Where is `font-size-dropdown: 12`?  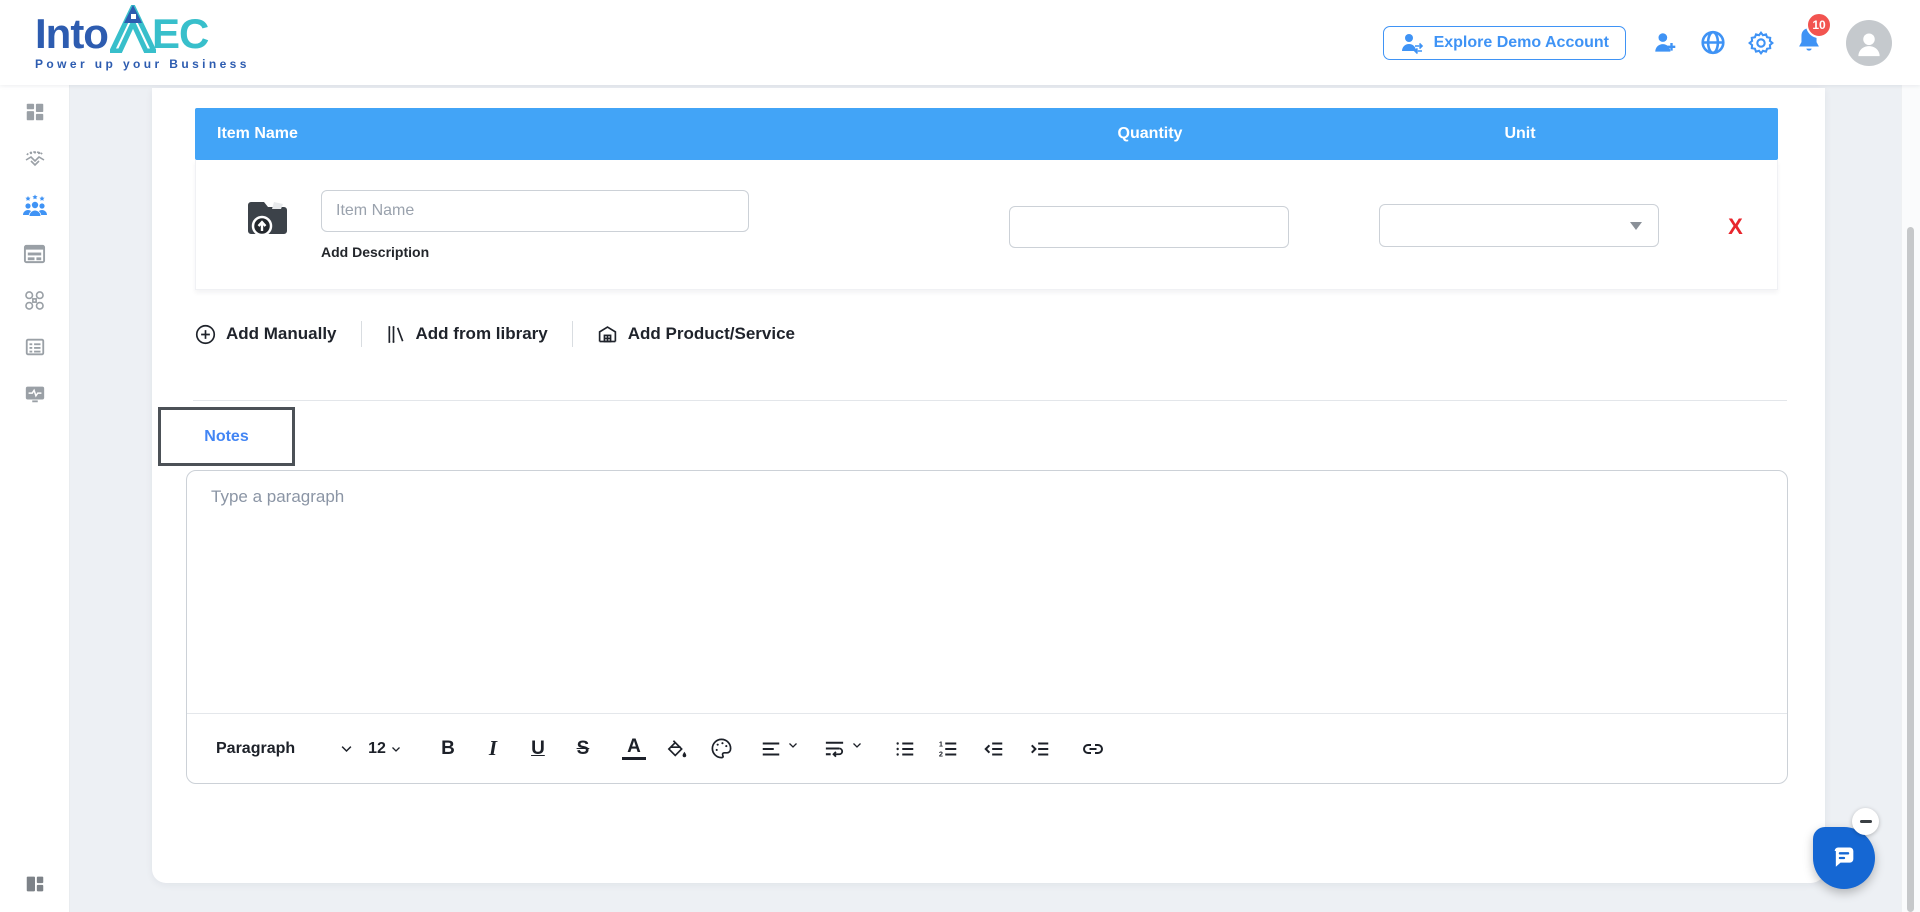 font-size-dropdown: 12 is located at coordinates (385, 749).